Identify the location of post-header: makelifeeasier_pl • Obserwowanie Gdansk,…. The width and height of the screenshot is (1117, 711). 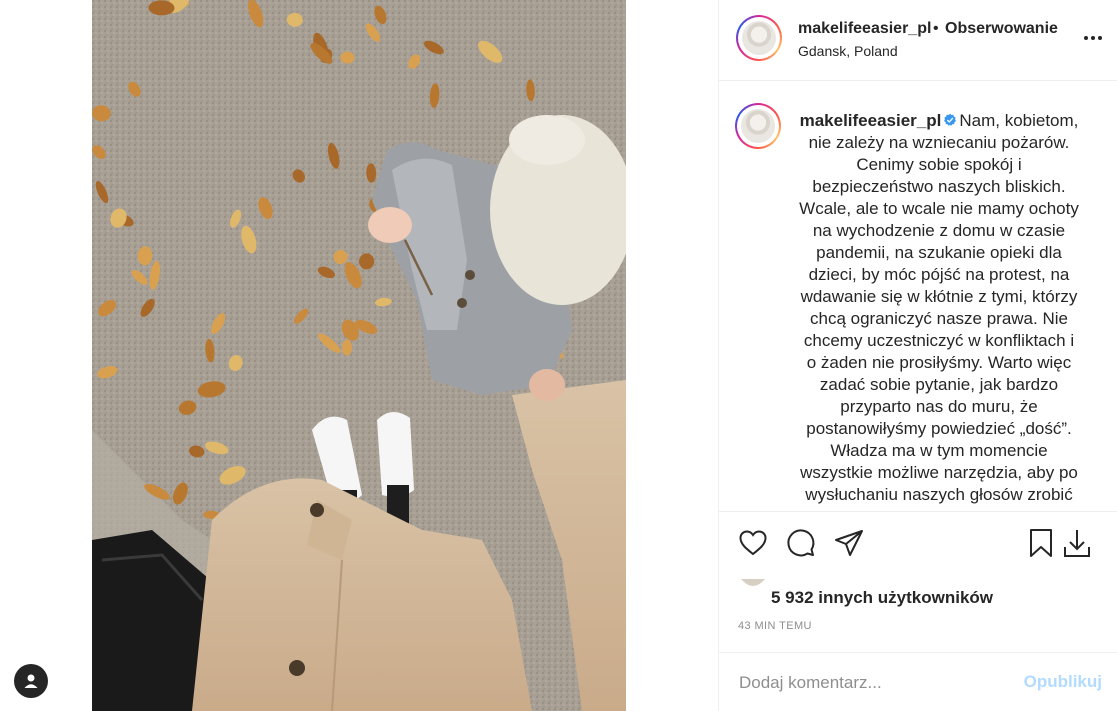
(918, 40).